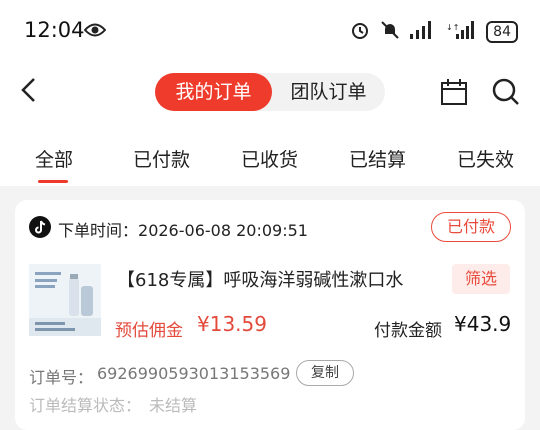 Image resolution: width=540 pixels, height=430 pixels. Describe the element at coordinates (481, 279) in the screenshot. I see `filter-button: 筛选` at that location.